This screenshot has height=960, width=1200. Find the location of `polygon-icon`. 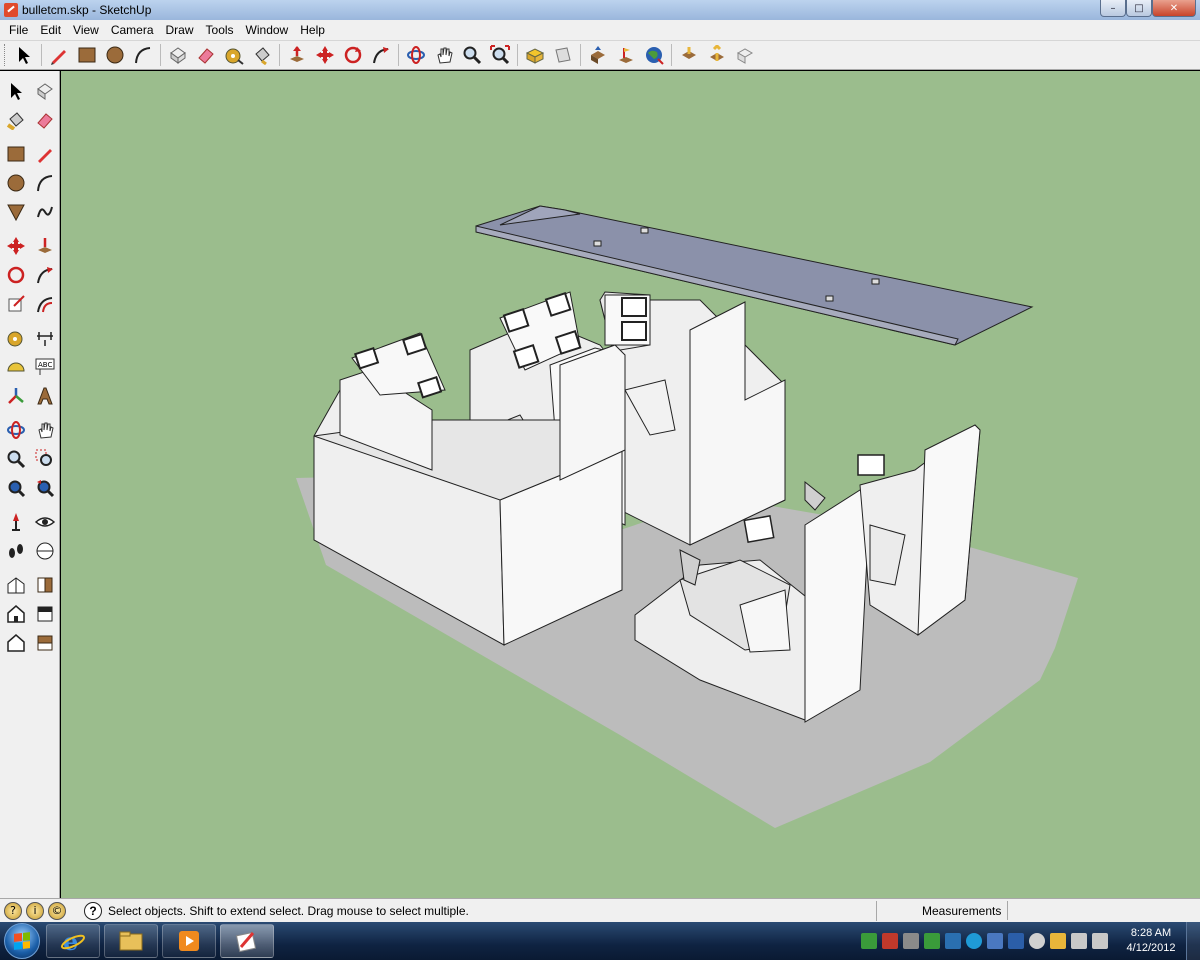

polygon-icon is located at coordinates (15, 211).